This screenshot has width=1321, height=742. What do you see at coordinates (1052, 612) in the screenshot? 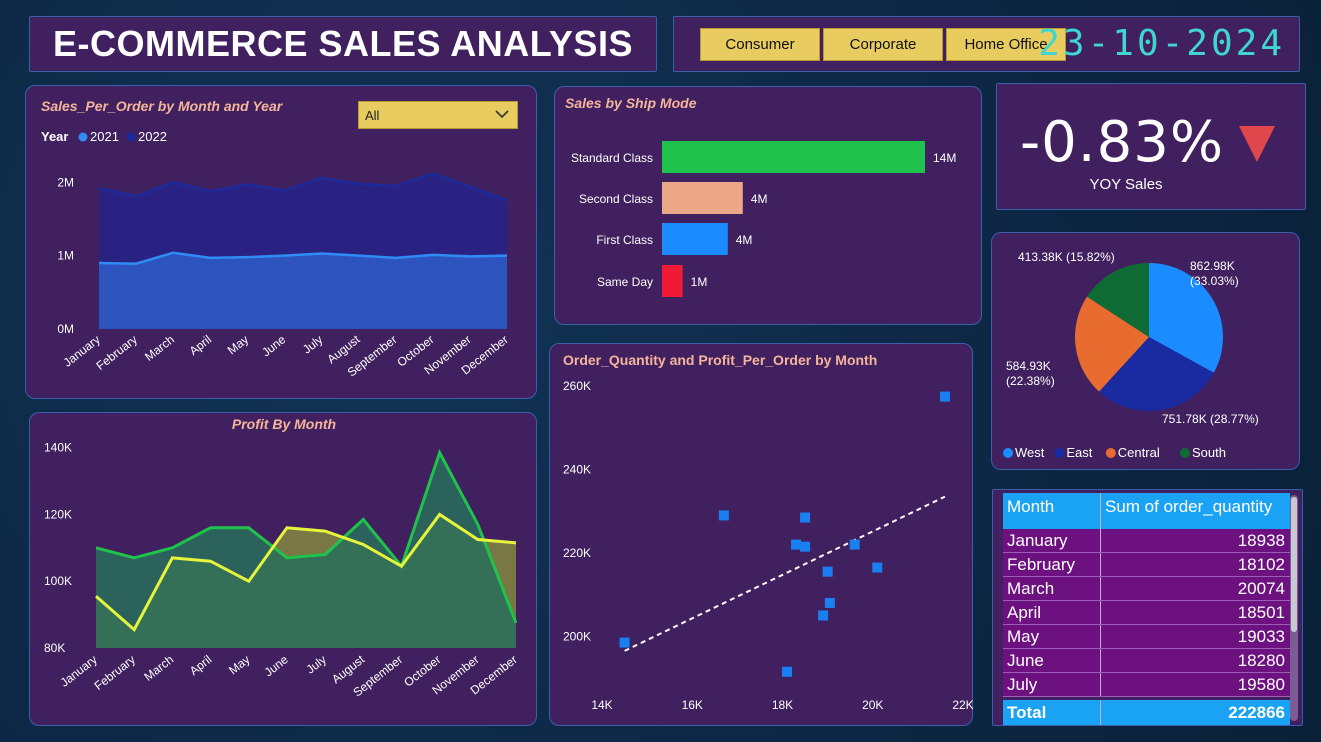
I see `table-cell-month: April` at bounding box center [1052, 612].